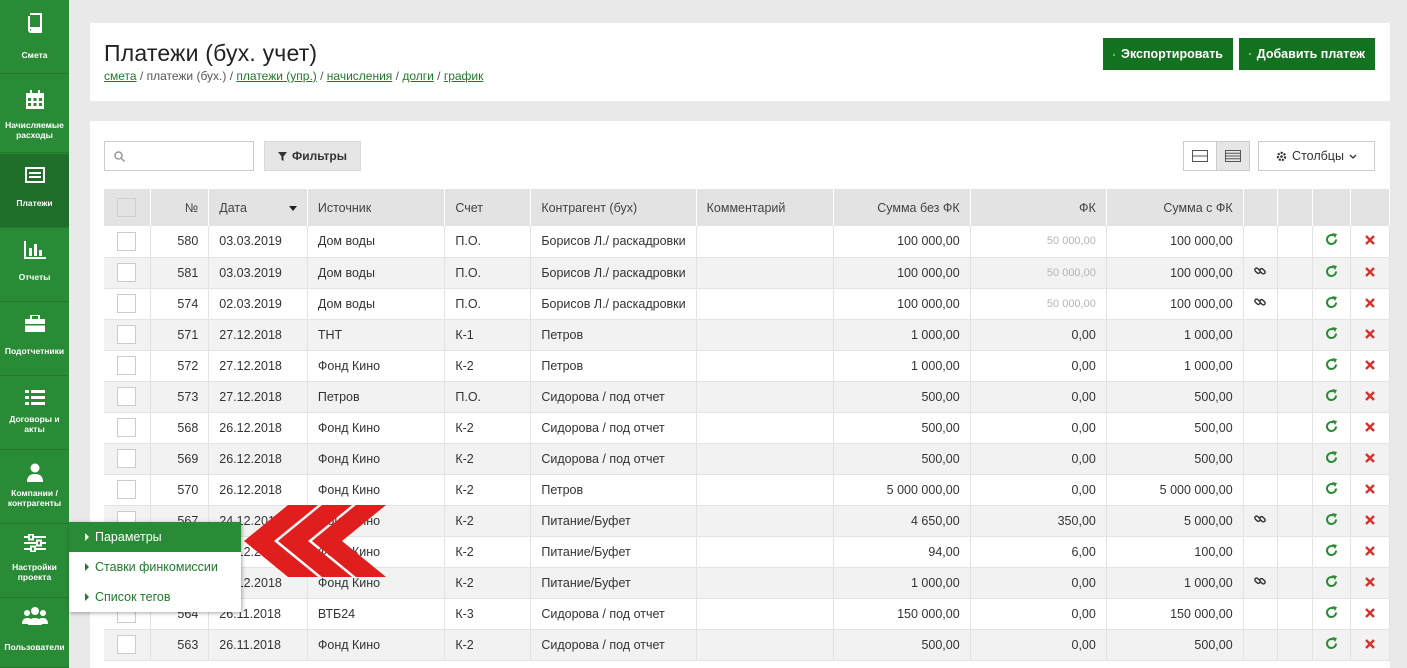  Describe the element at coordinates (34, 633) in the screenshot. I see `sidebar-item-users: Пользователи` at that location.